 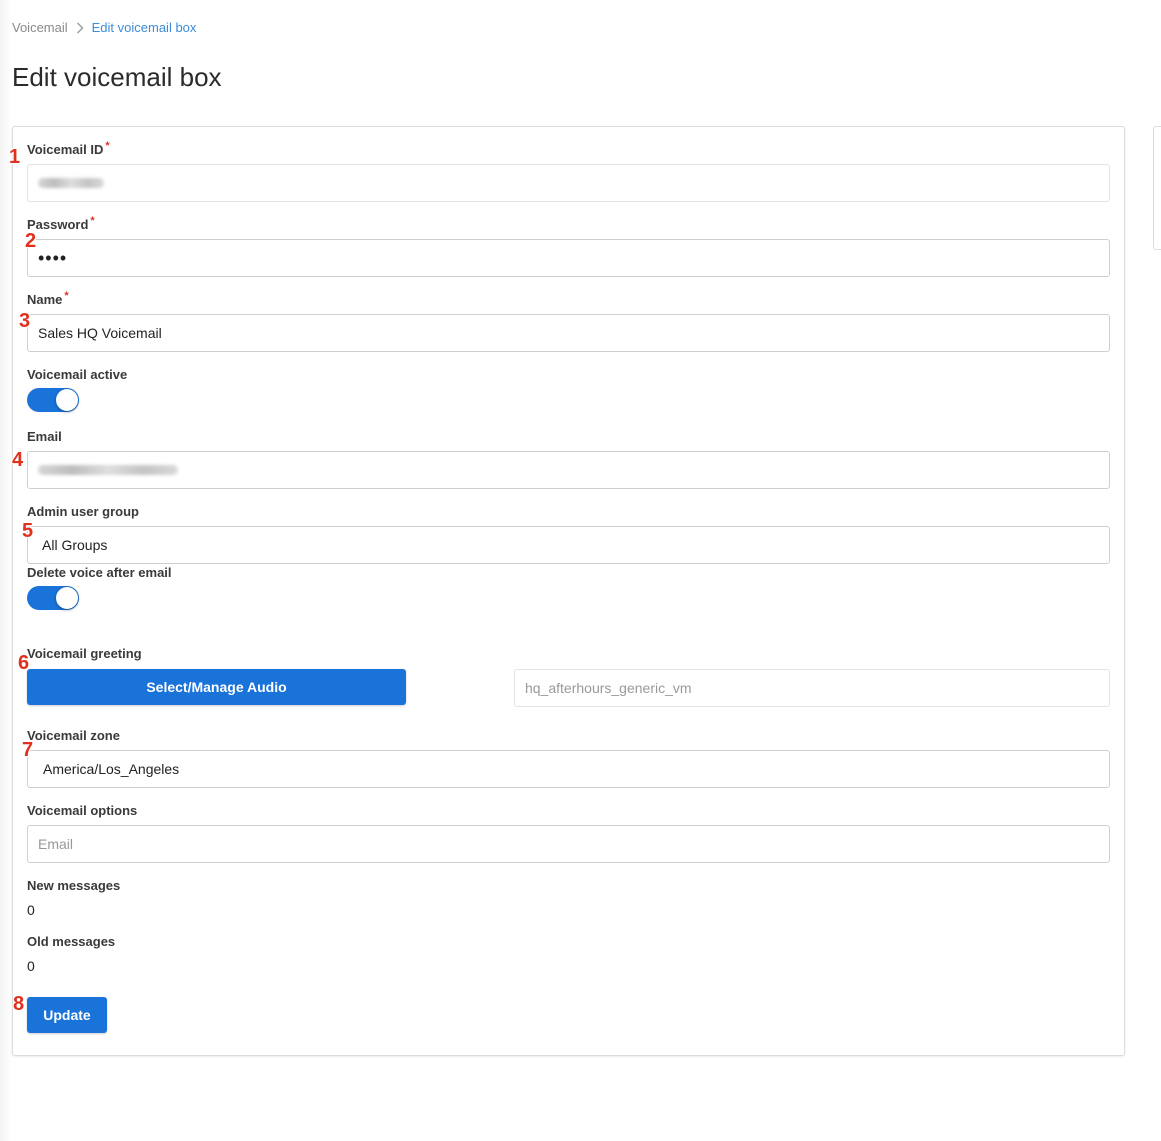 What do you see at coordinates (568, 258) in the screenshot?
I see `password-input: ••••` at bounding box center [568, 258].